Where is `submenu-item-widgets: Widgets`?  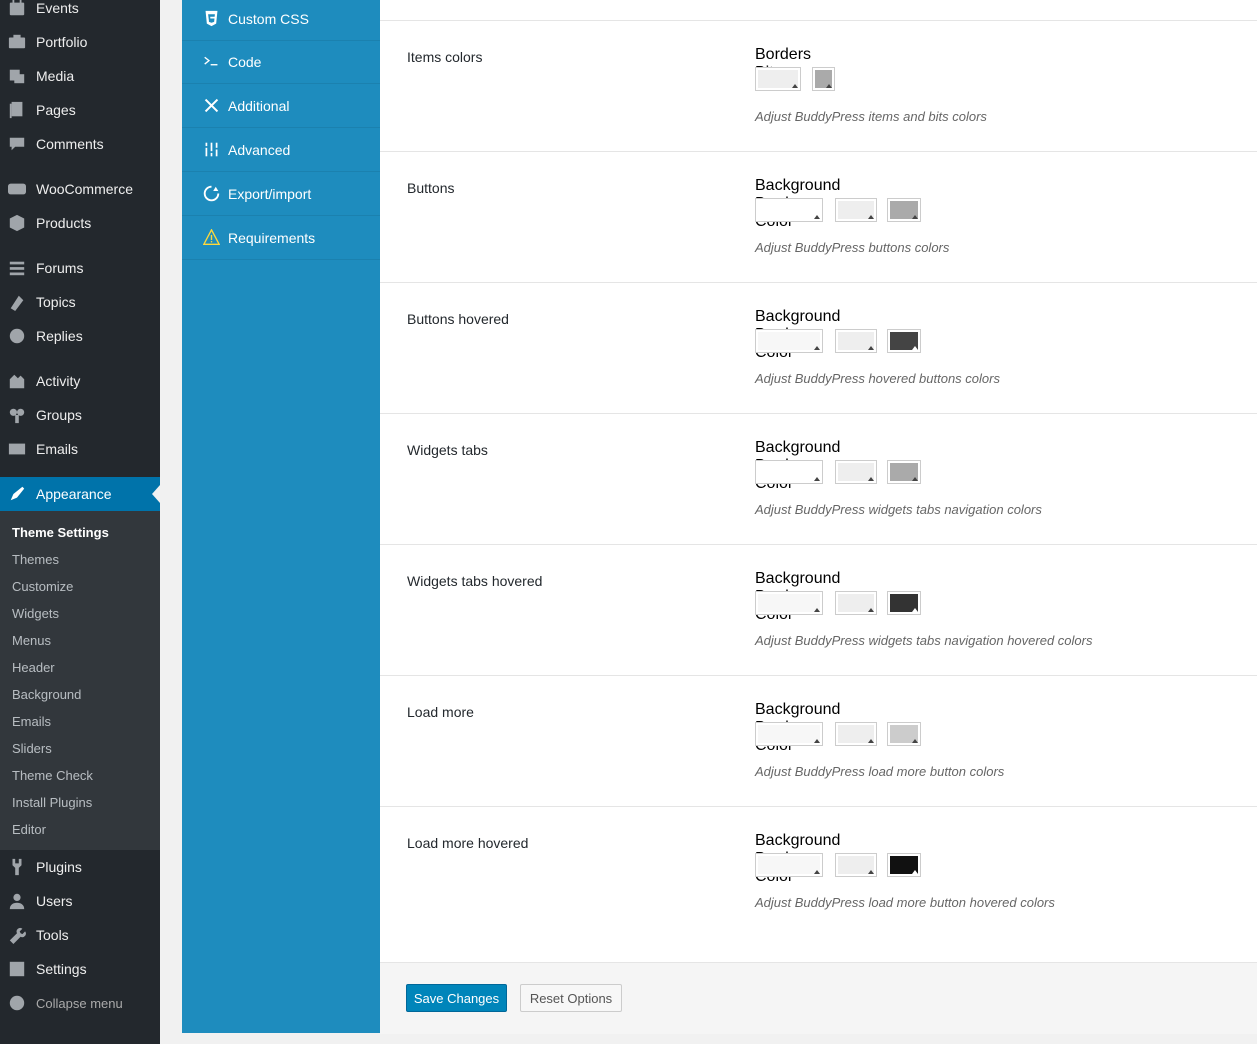
submenu-item-widgets: Widgets is located at coordinates (35, 613).